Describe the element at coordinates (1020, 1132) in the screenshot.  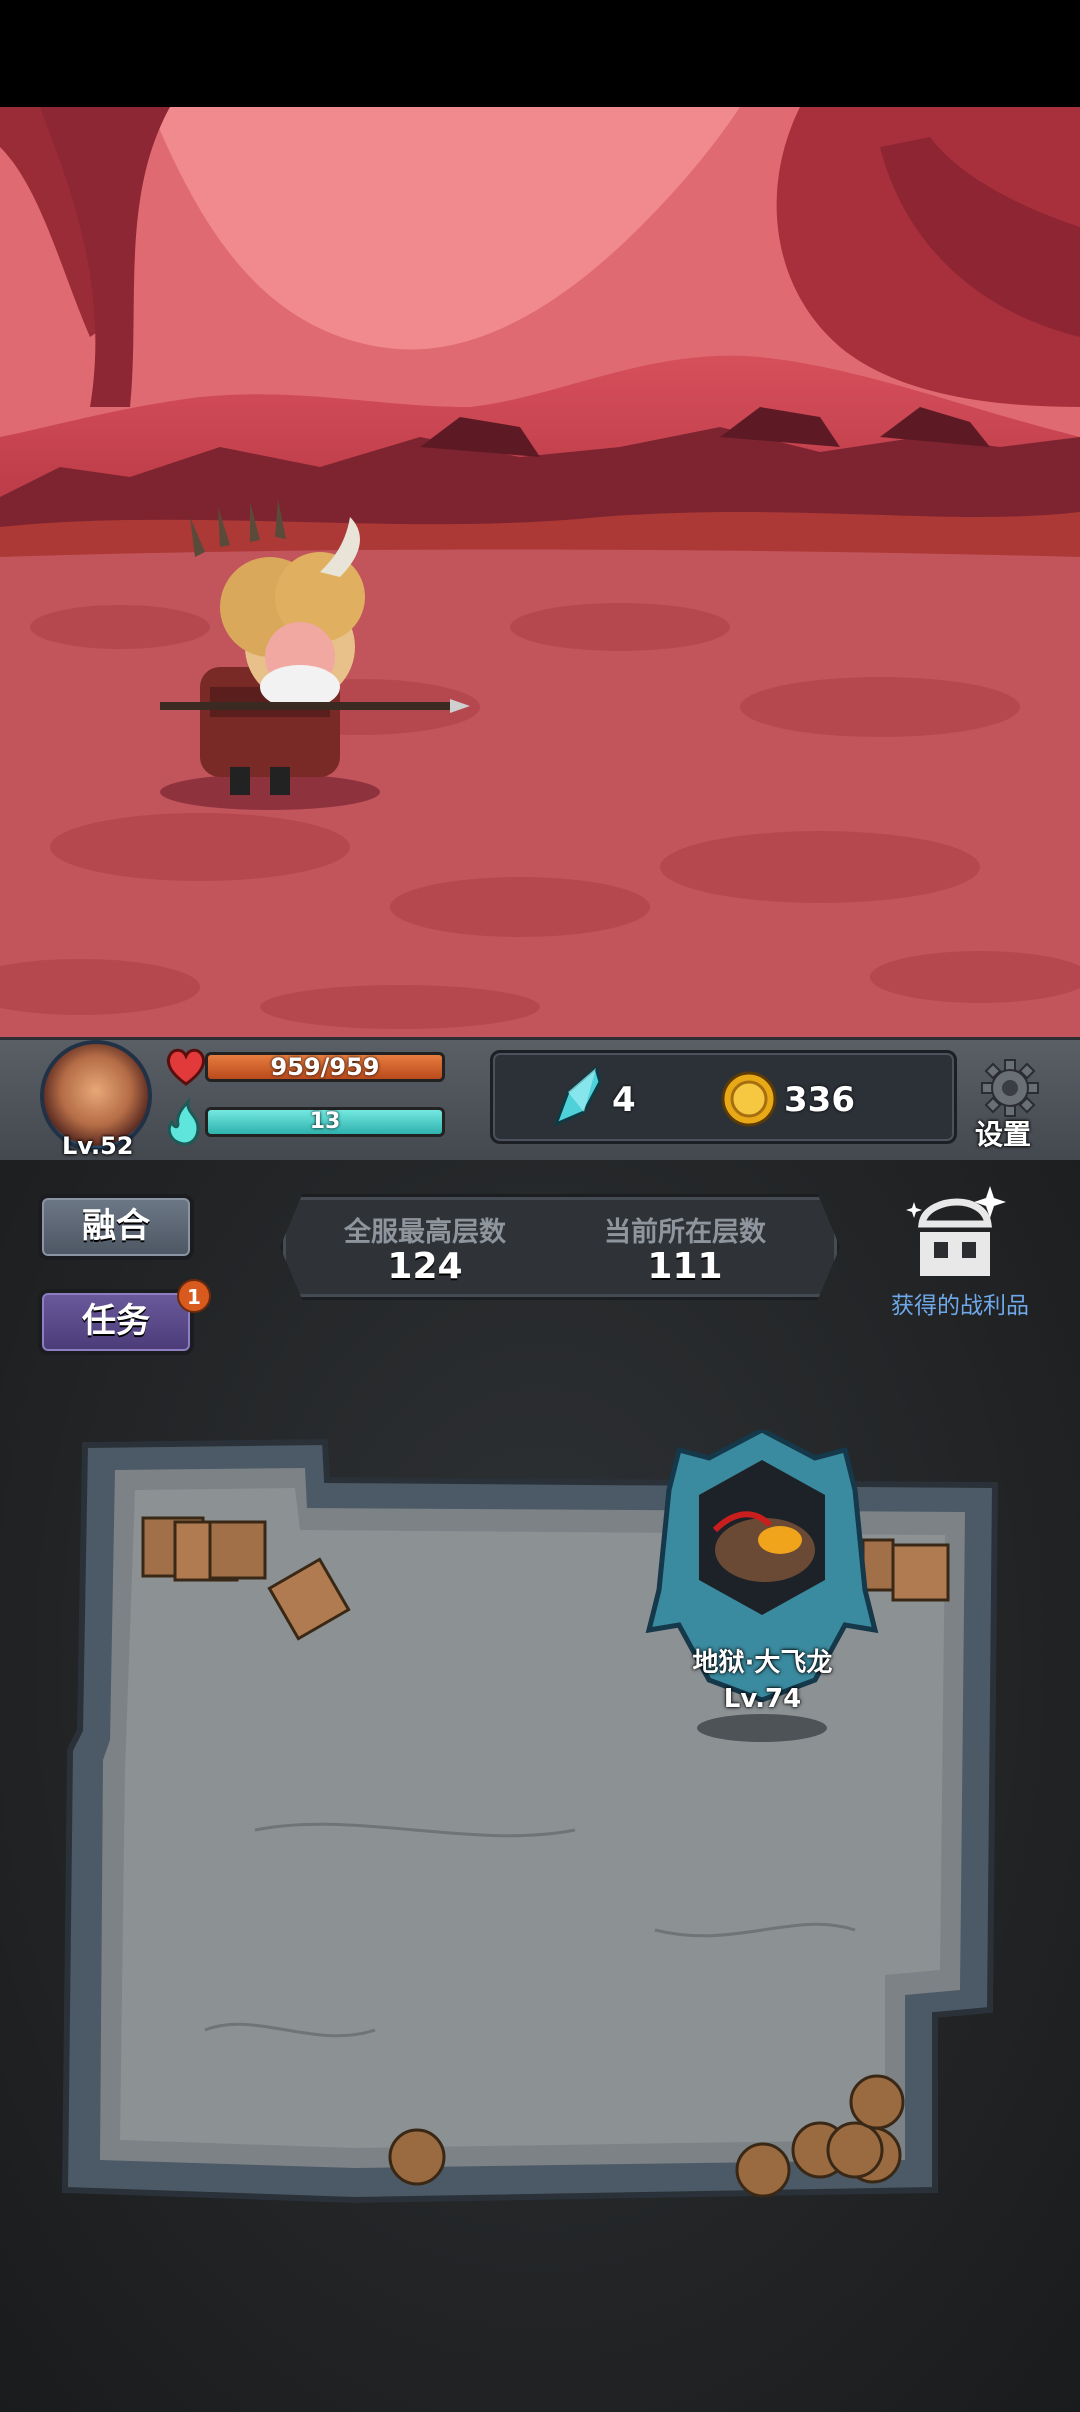
I see `settings-label: 设置` at that location.